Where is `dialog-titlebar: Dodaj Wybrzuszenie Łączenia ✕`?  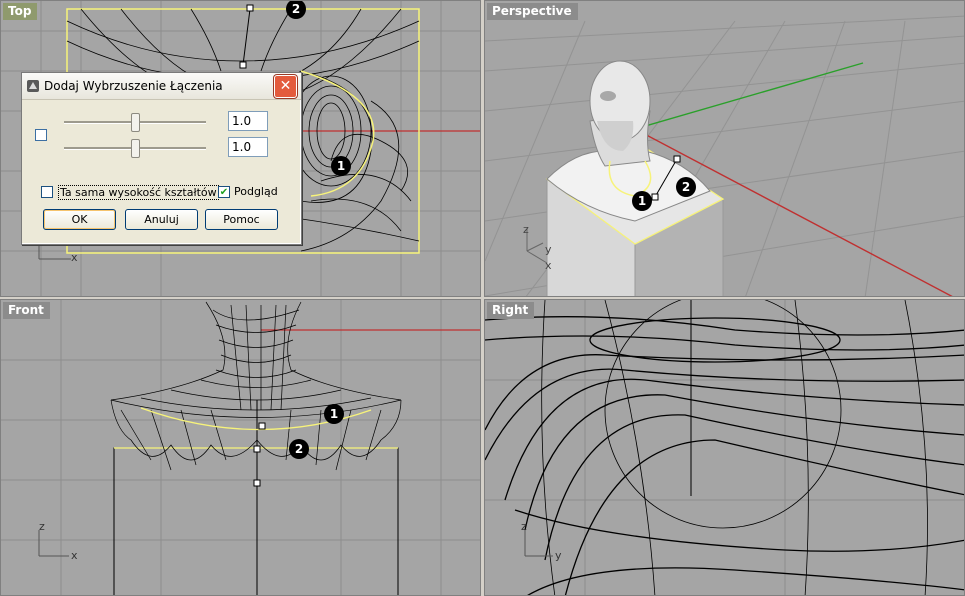
dialog-titlebar: Dodaj Wybrzuszenie Łączenia ✕ is located at coordinates (161, 86).